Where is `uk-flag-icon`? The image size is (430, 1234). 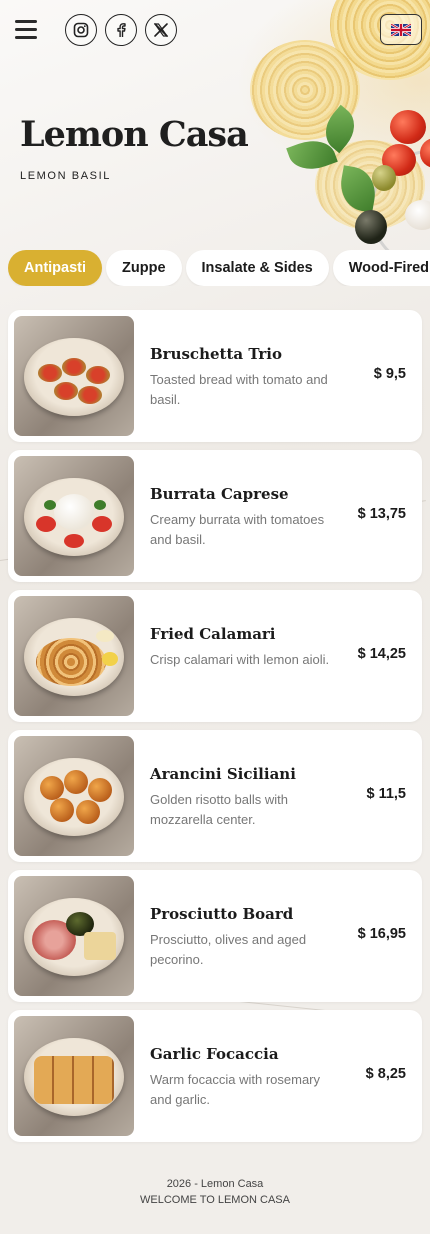 uk-flag-icon is located at coordinates (401, 29).